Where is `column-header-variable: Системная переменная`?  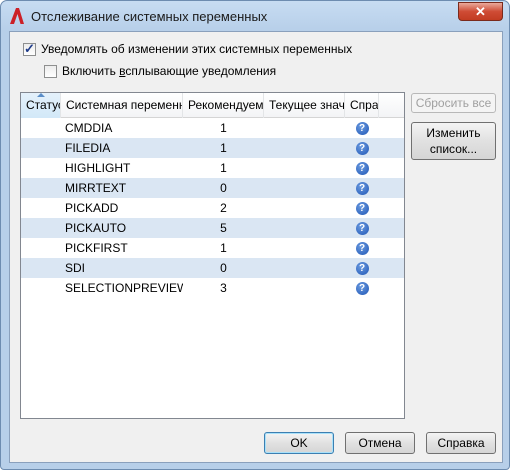
column-header-variable: Системная переменная is located at coordinates (122, 105).